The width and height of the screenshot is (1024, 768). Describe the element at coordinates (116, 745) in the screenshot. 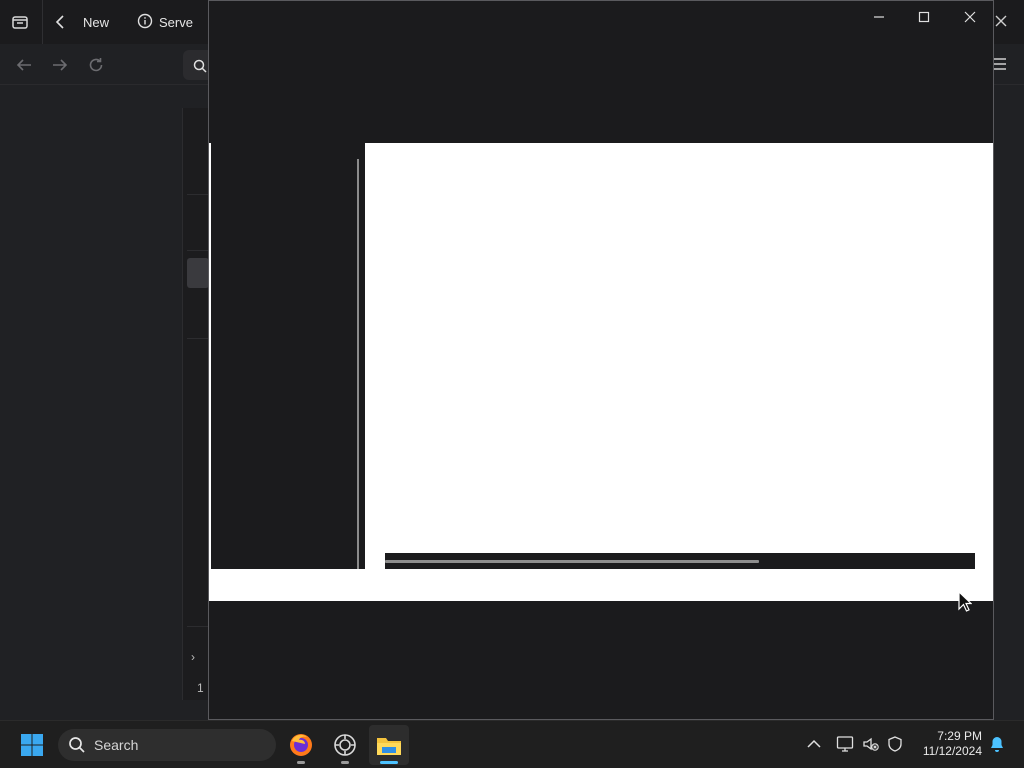

I see `search-placeholder: Search` at that location.